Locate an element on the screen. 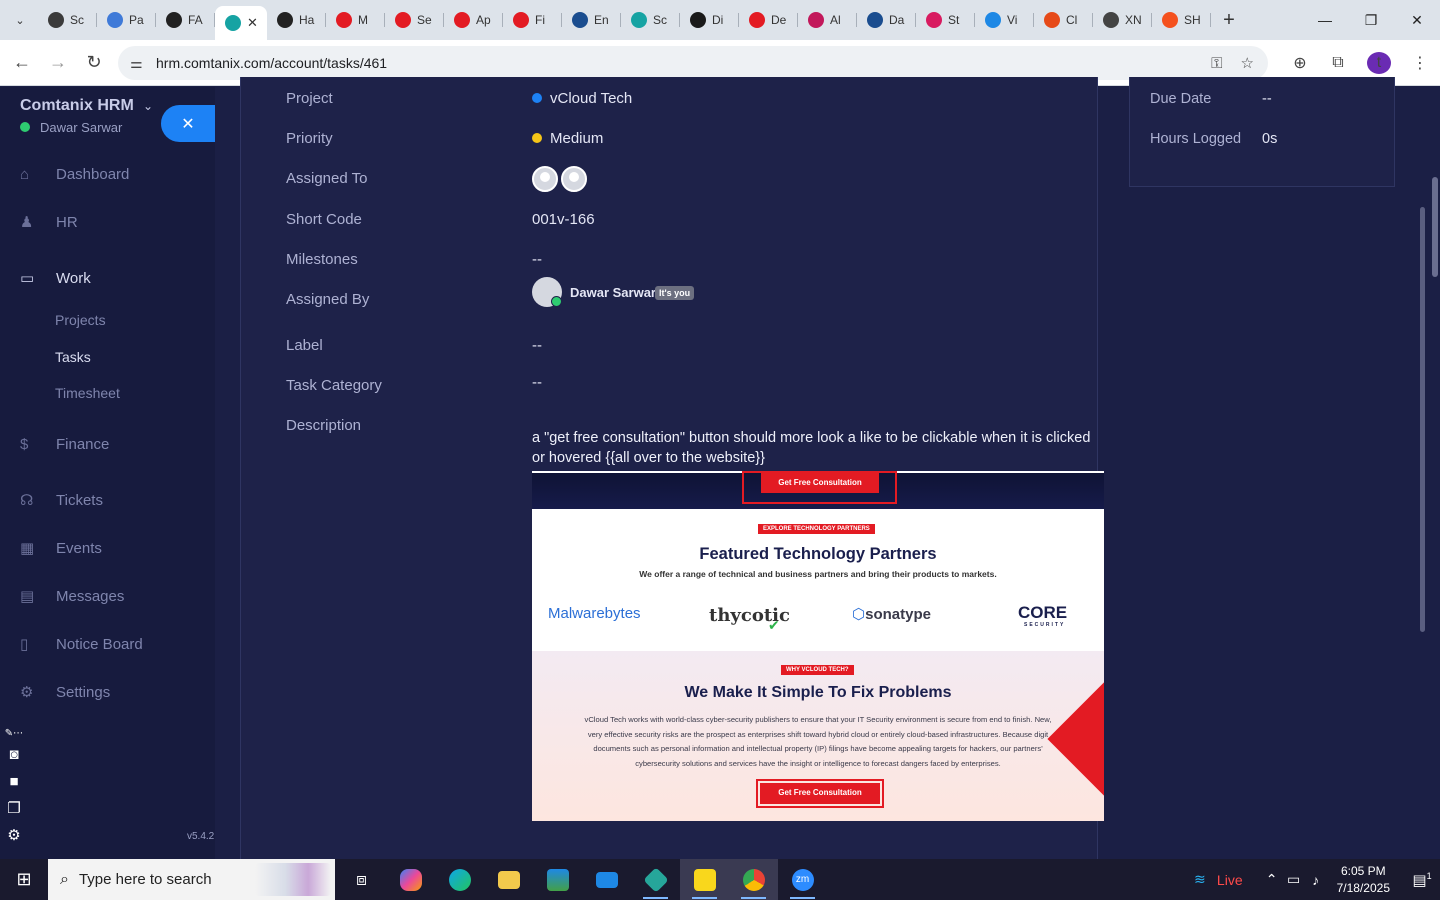 The image size is (1440, 900). forward-arrow-icon: → is located at coordinates (58, 63).